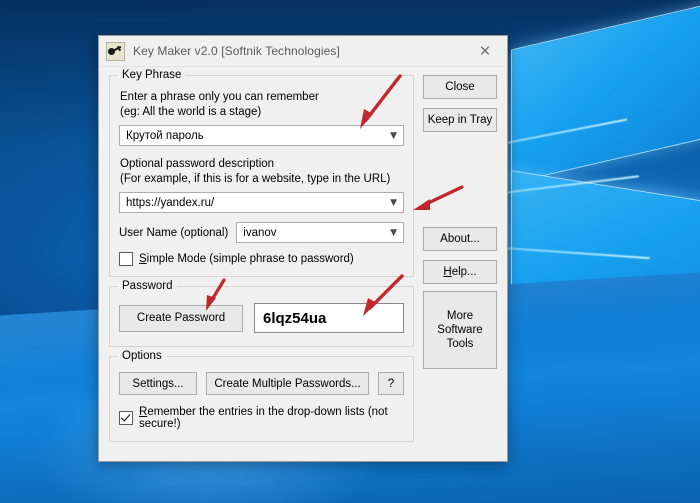 The image size is (700, 503). Describe the element at coordinates (181, 318) in the screenshot. I see `create-password-button: Create Password` at that location.